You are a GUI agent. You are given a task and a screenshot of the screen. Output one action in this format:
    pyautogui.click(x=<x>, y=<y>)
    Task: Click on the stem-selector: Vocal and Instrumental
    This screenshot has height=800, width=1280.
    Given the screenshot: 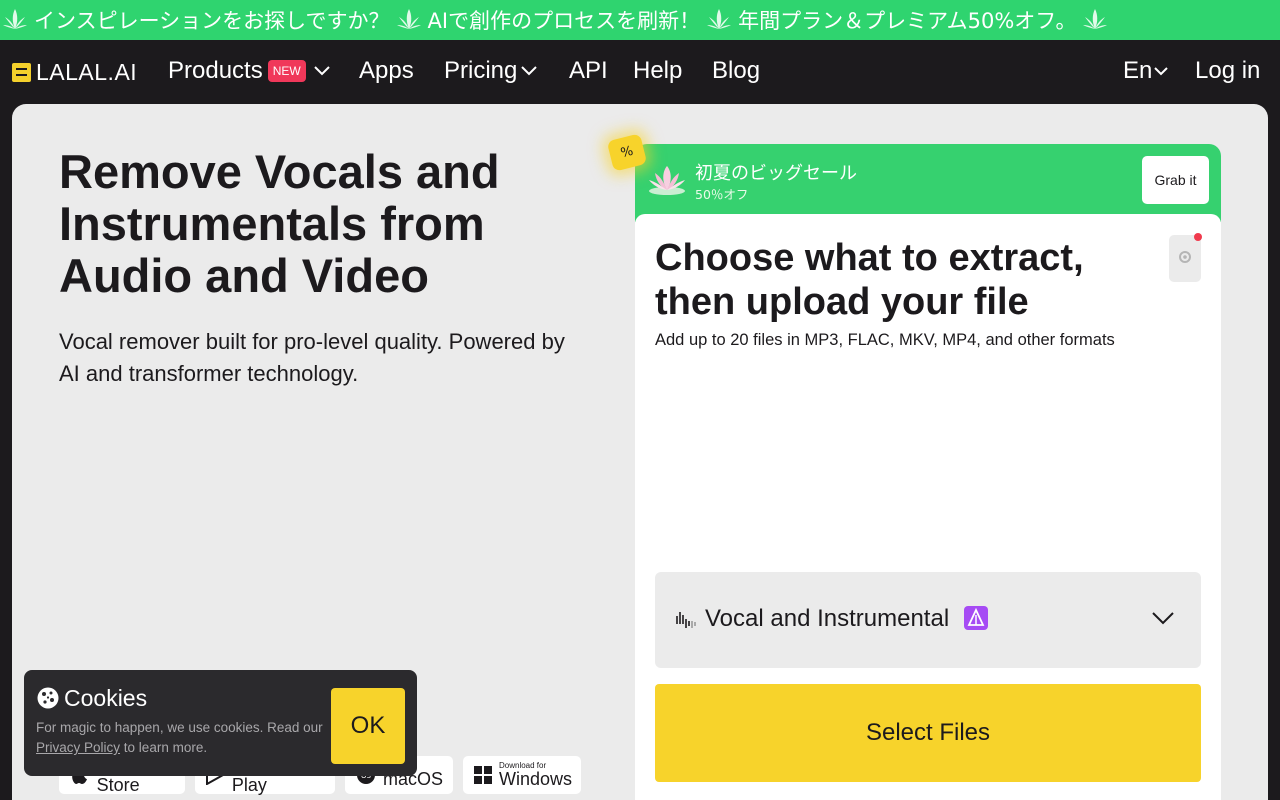 What is the action you would take?
    pyautogui.click(x=928, y=620)
    